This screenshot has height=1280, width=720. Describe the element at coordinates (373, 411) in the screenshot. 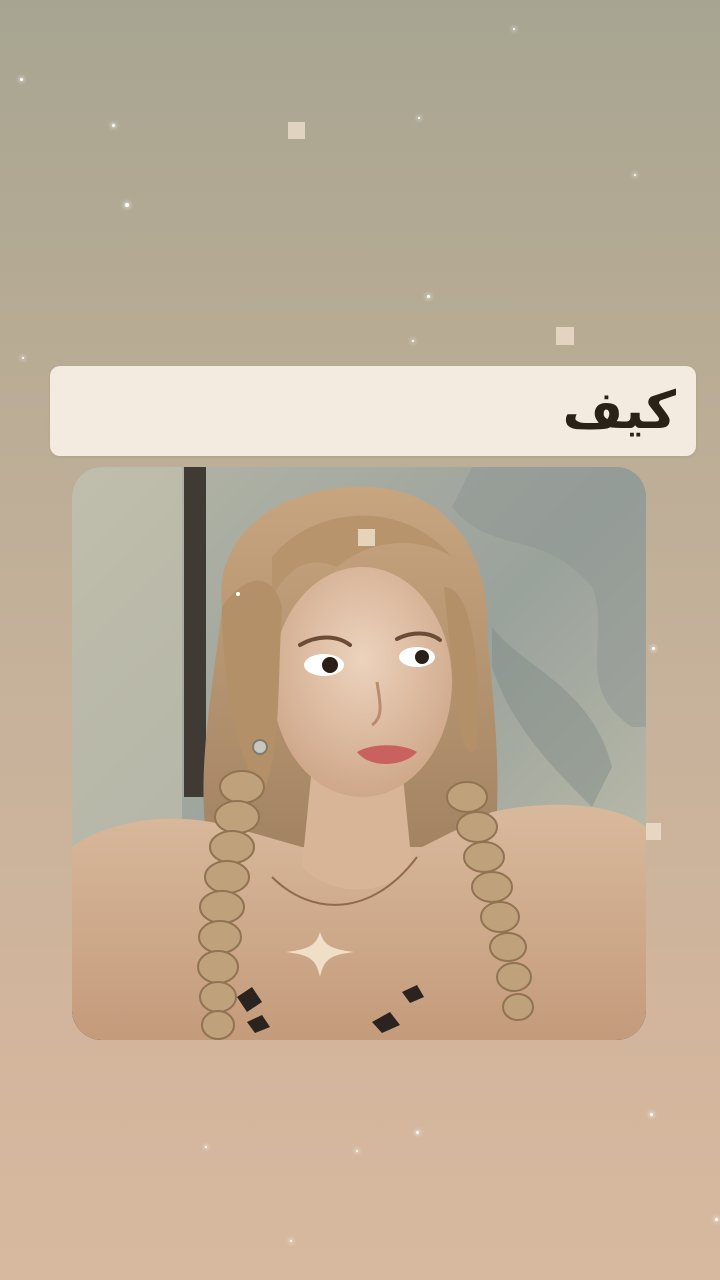

I see `caption-bar: كيف` at that location.